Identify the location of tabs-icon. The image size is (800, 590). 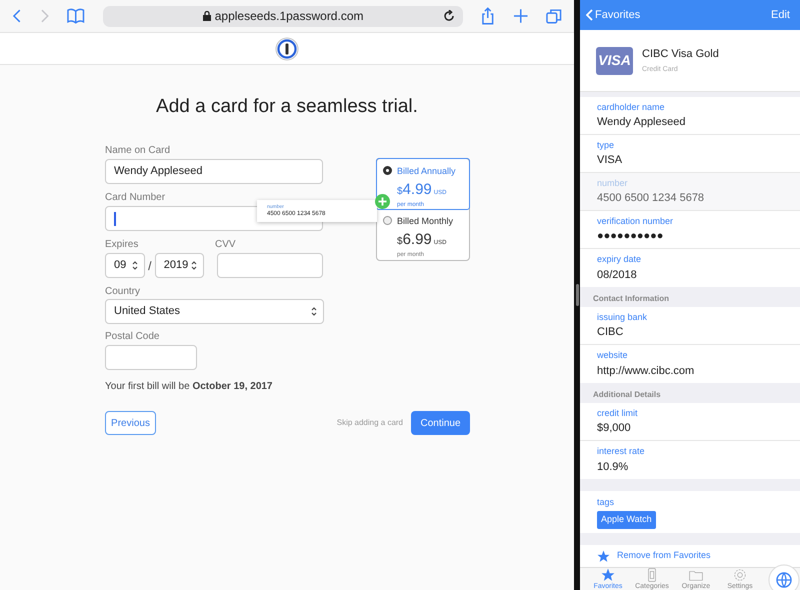
(554, 16).